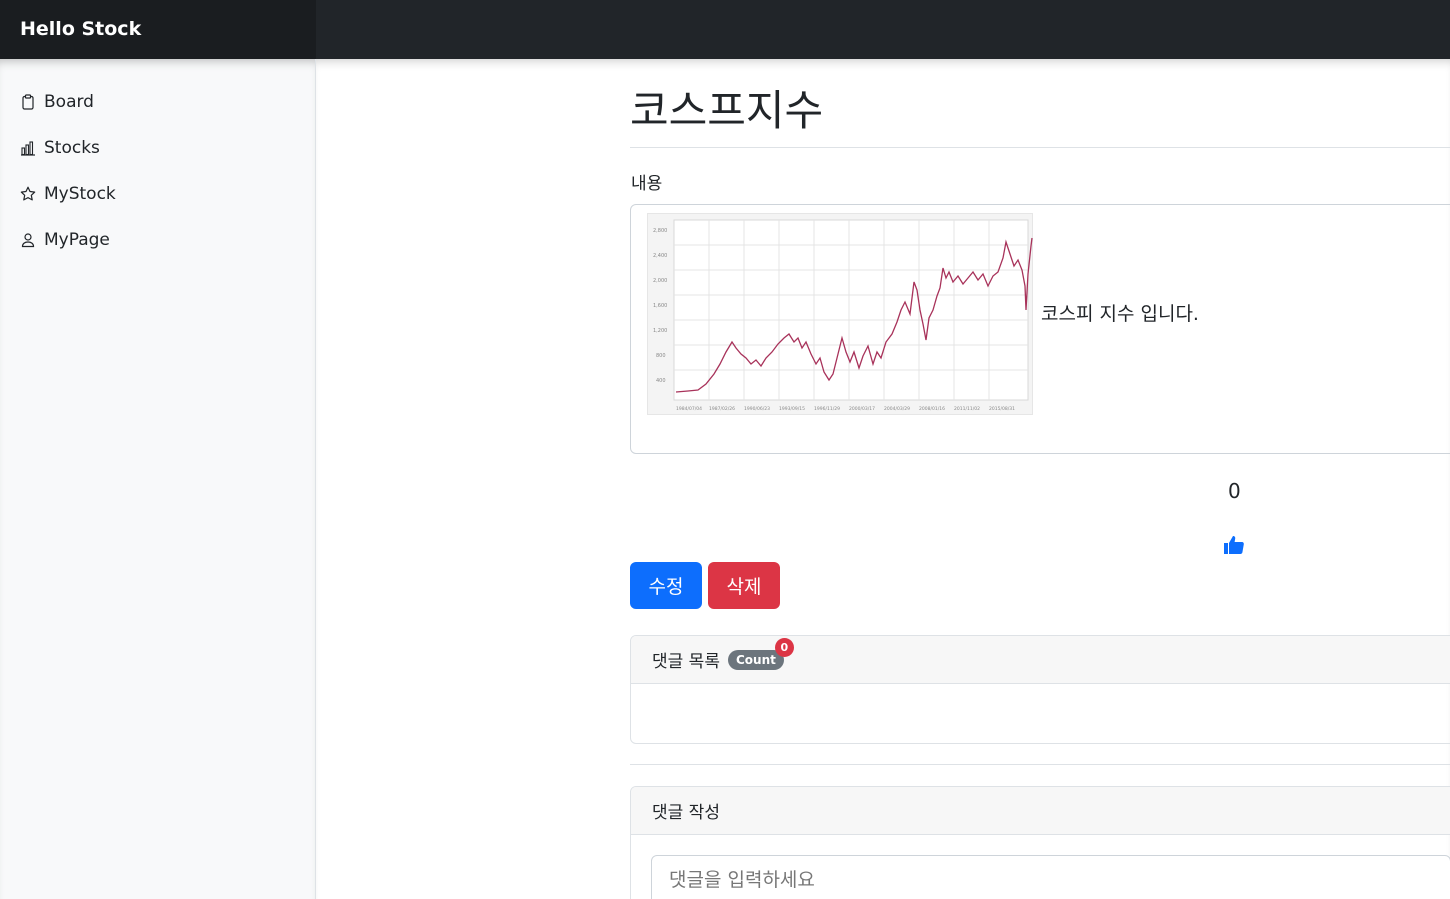 The width and height of the screenshot is (1450, 899). Describe the element at coordinates (158, 29) in the screenshot. I see `brand-logo: Hello Stock` at that location.